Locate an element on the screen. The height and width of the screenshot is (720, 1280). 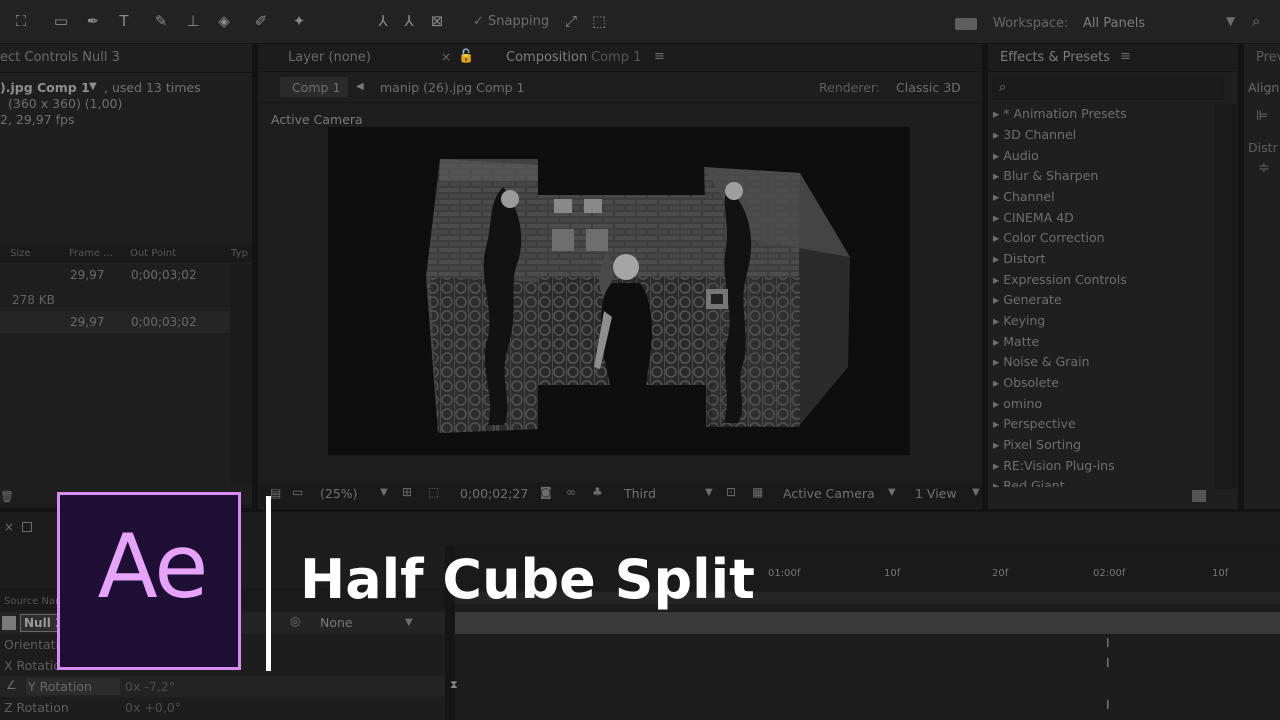
snap-grid-icon: ⬚ is located at coordinates (599, 21).